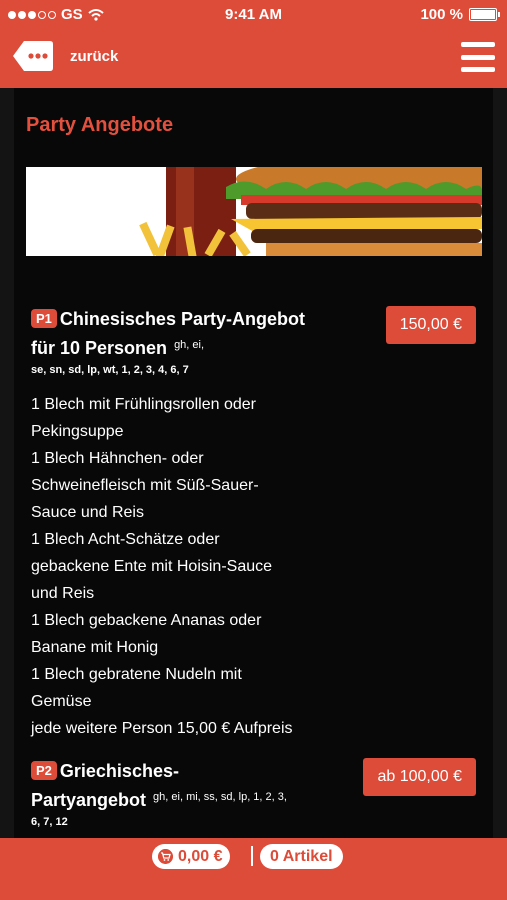  What do you see at coordinates (200, 856) in the screenshot?
I see `cart-total: 0,00 €` at bounding box center [200, 856].